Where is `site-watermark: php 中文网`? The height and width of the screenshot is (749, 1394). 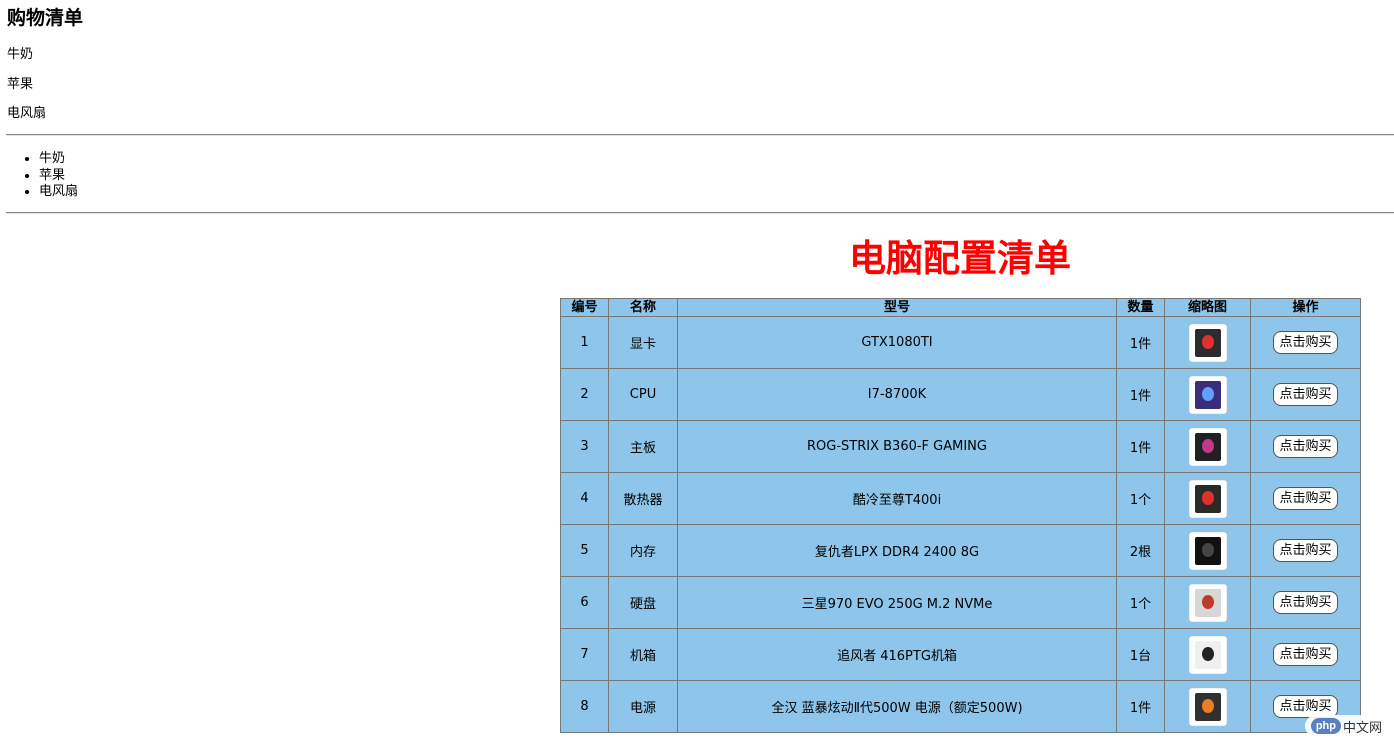
site-watermark: php 中文网 is located at coordinates (1346, 726).